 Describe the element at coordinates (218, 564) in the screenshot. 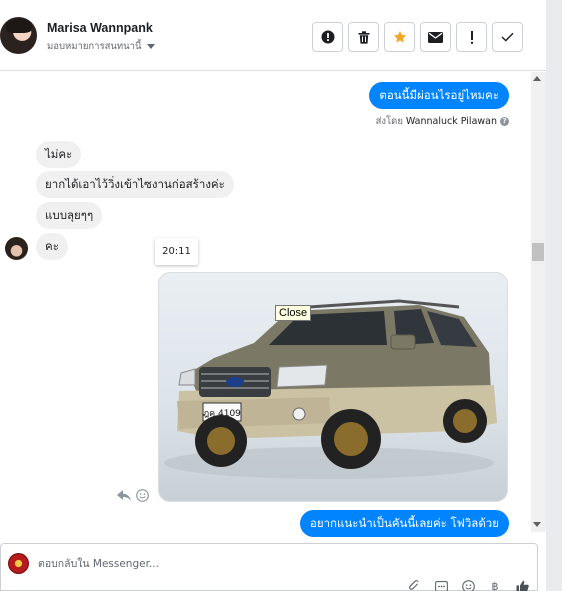

I see `reply-input` at that location.